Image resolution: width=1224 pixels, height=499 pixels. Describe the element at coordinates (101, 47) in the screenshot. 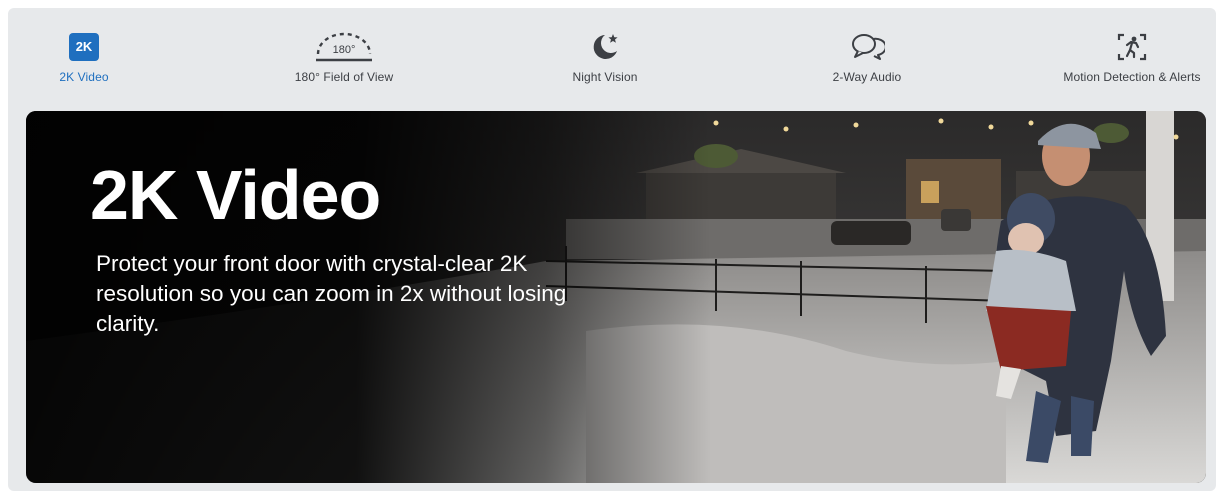

I see `2k-badge-icon: 2K` at that location.